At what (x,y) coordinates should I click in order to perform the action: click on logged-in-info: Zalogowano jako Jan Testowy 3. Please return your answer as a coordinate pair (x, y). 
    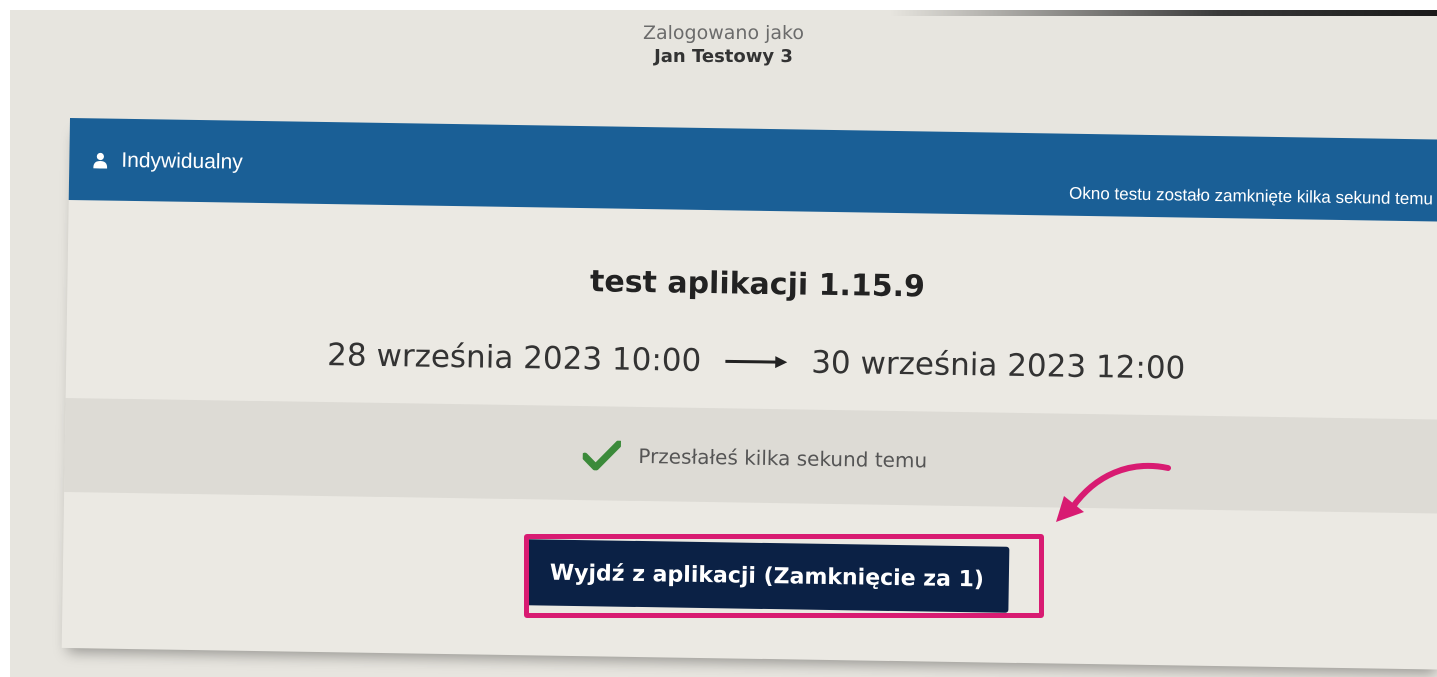
    Looking at the image, I should click on (723, 44).